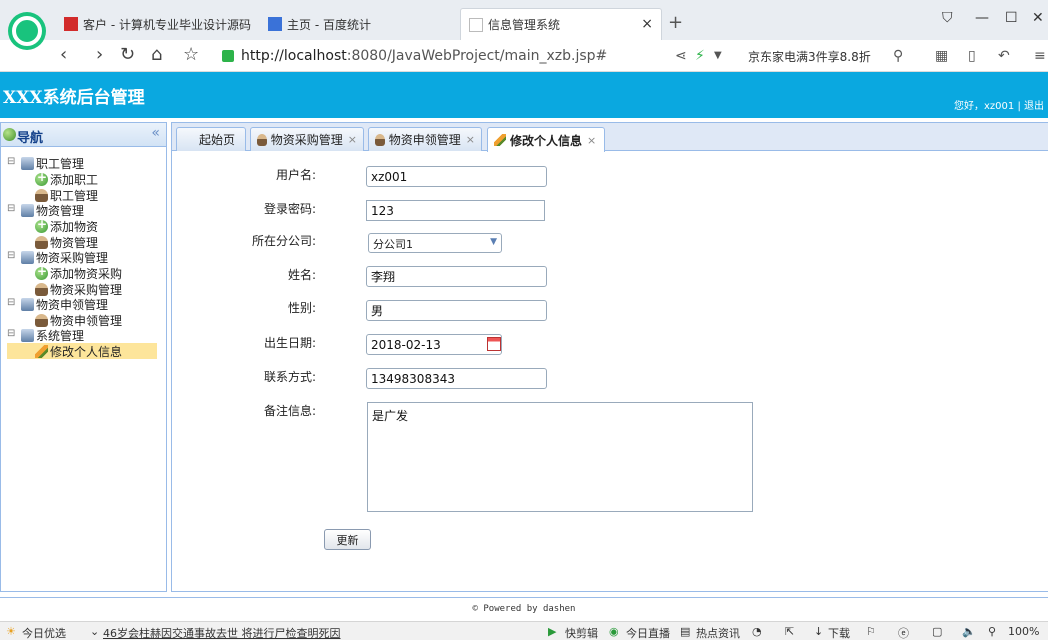 This screenshot has width=1048, height=640. What do you see at coordinates (552, 631) in the screenshot?
I see `play-icon: ▶` at bounding box center [552, 631].